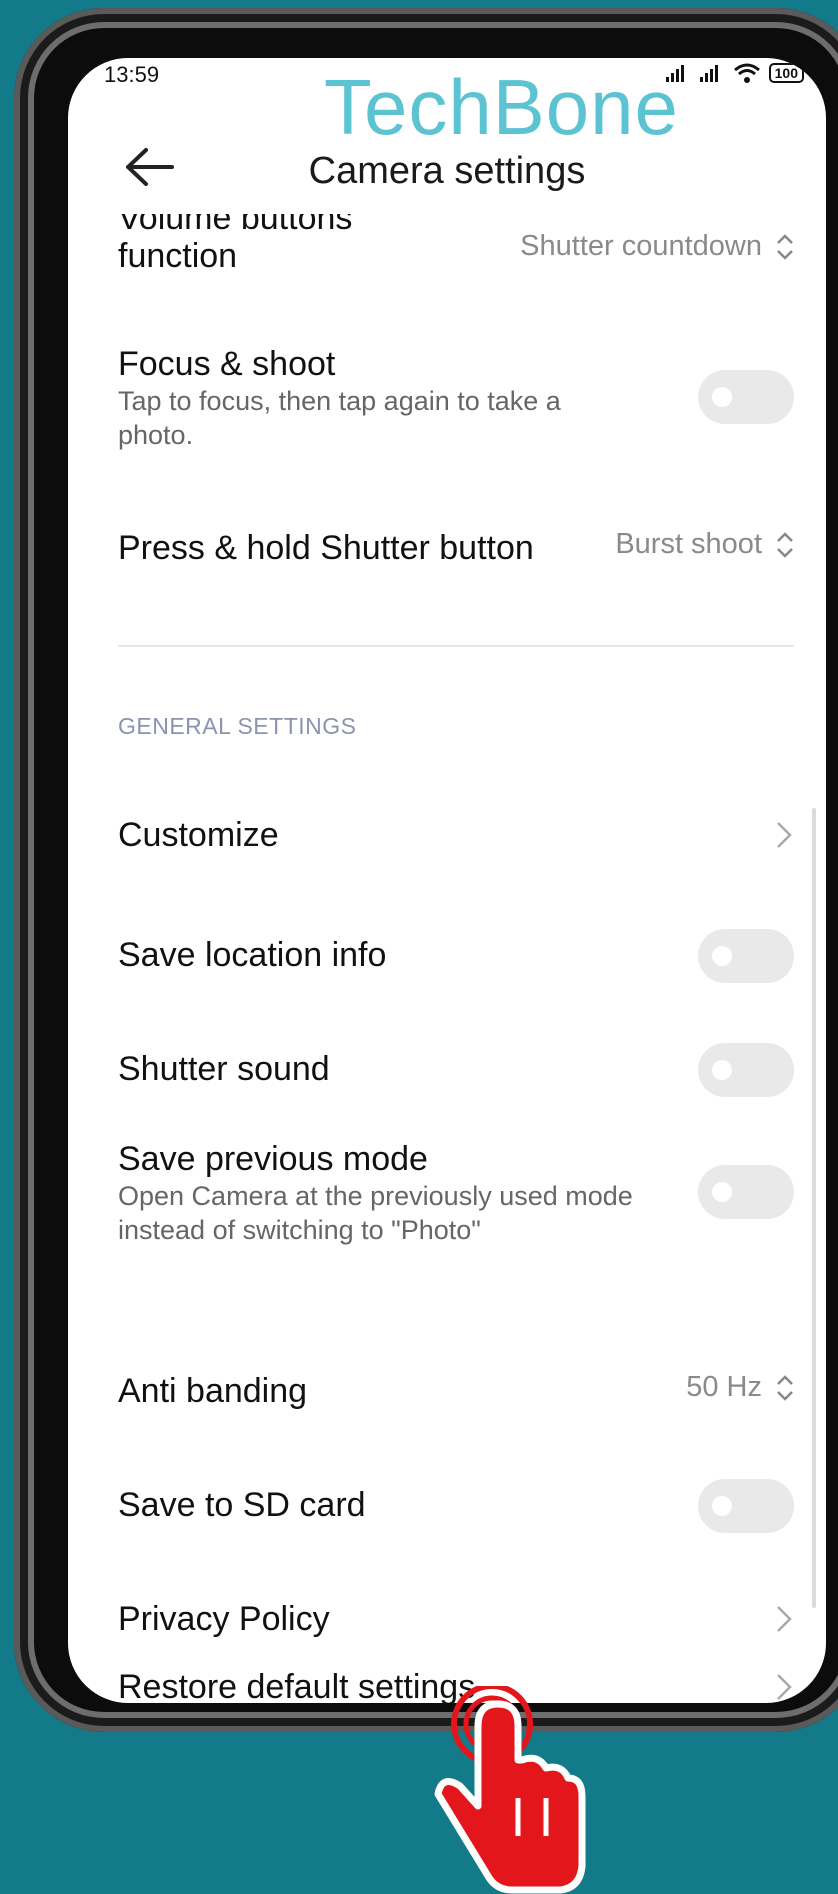 This screenshot has height=1894, width=838. I want to click on status-icons: 100, so click(734, 73).